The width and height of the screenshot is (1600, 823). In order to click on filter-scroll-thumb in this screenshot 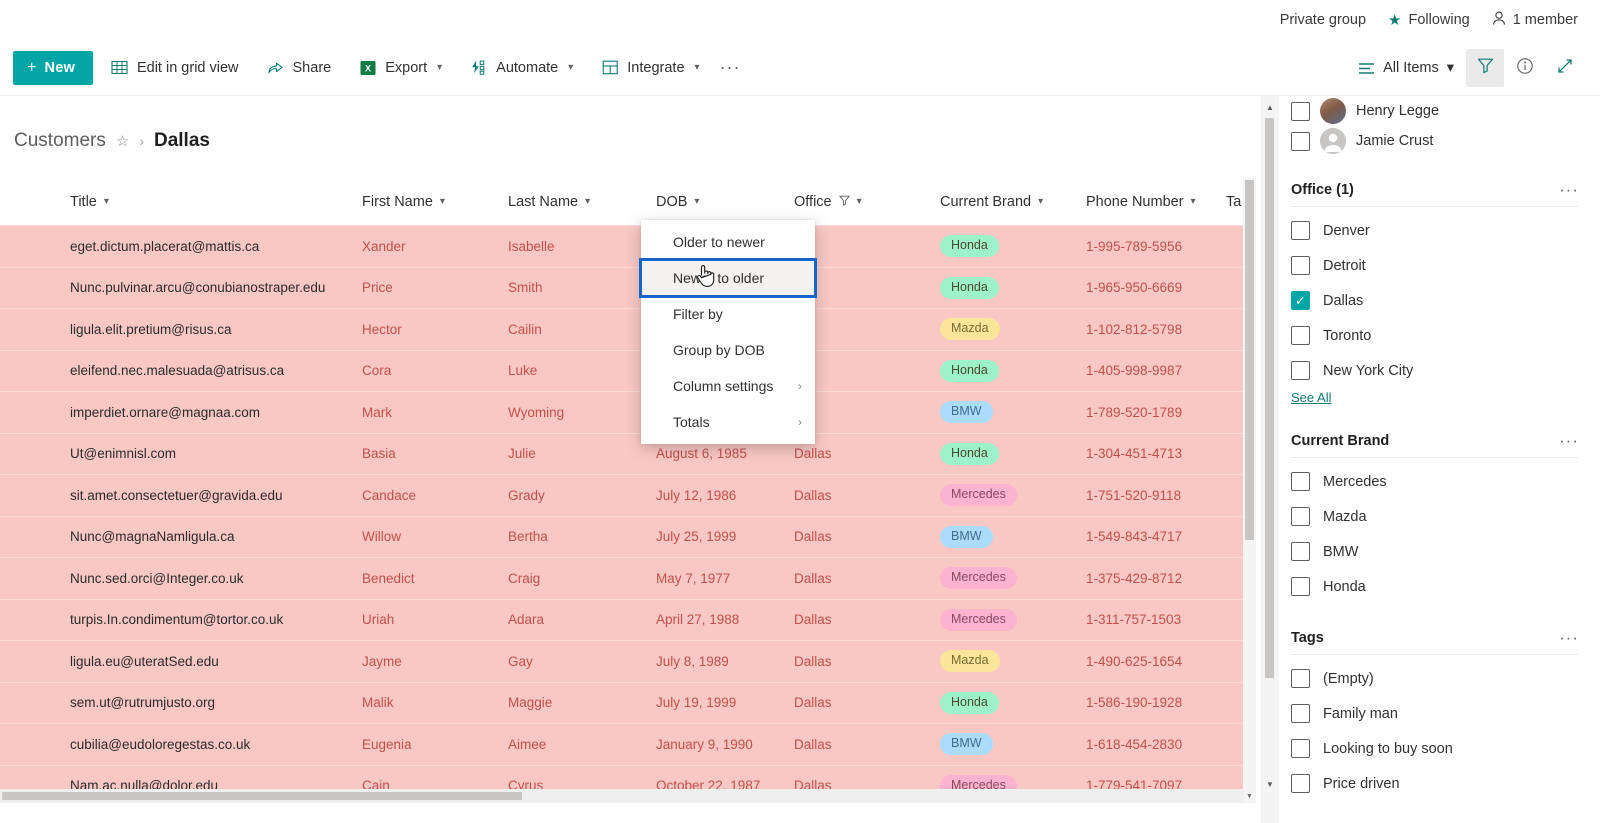, I will do `click(1269, 398)`.